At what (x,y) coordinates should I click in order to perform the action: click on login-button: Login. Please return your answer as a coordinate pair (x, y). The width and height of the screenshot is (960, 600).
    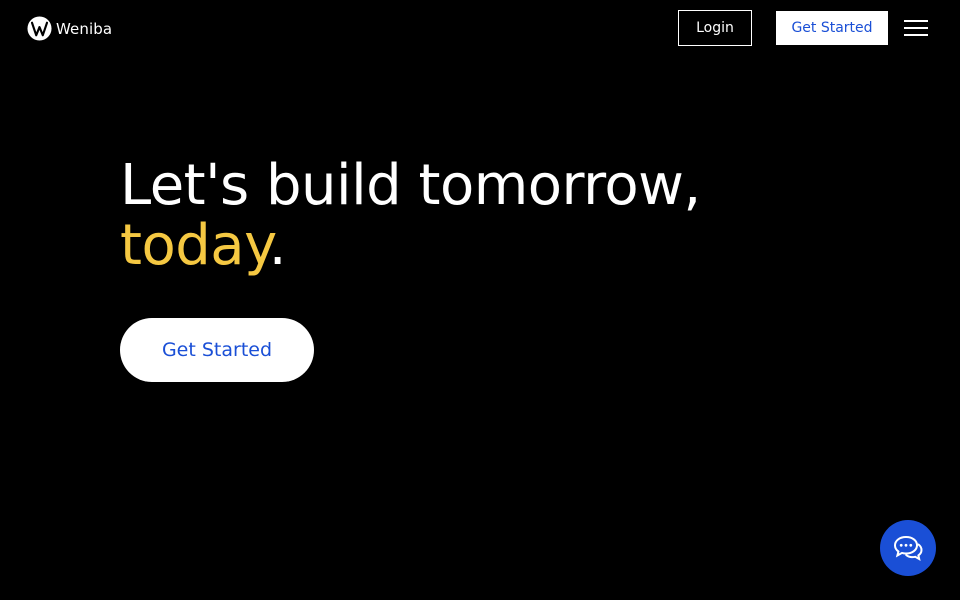
    Looking at the image, I should click on (715, 28).